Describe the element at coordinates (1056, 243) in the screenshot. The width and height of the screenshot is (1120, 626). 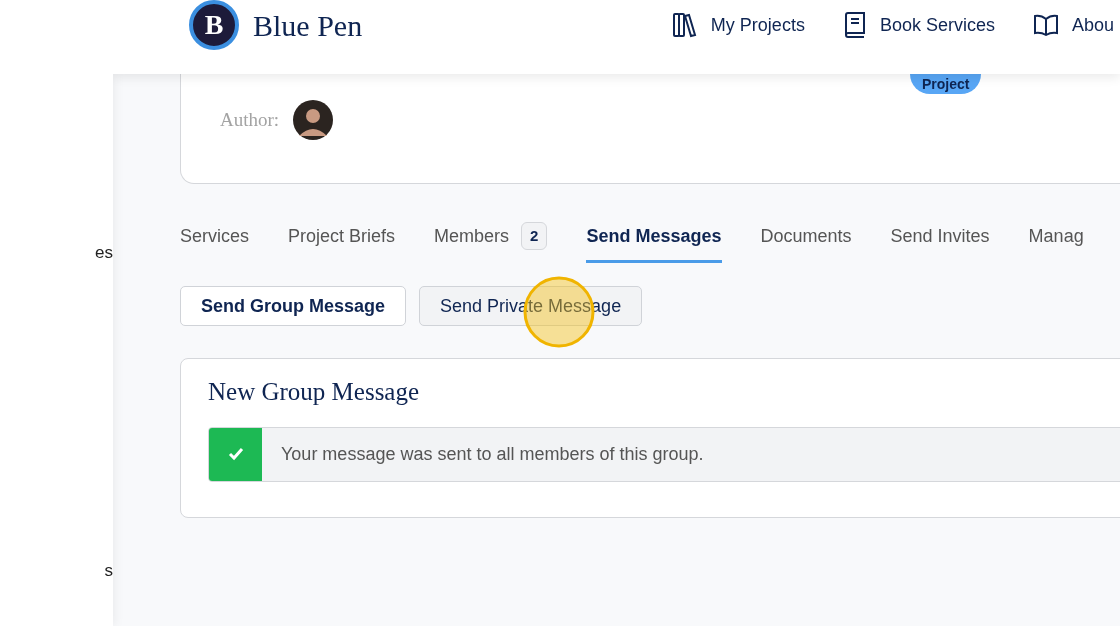
I see `tab: Manag` at that location.